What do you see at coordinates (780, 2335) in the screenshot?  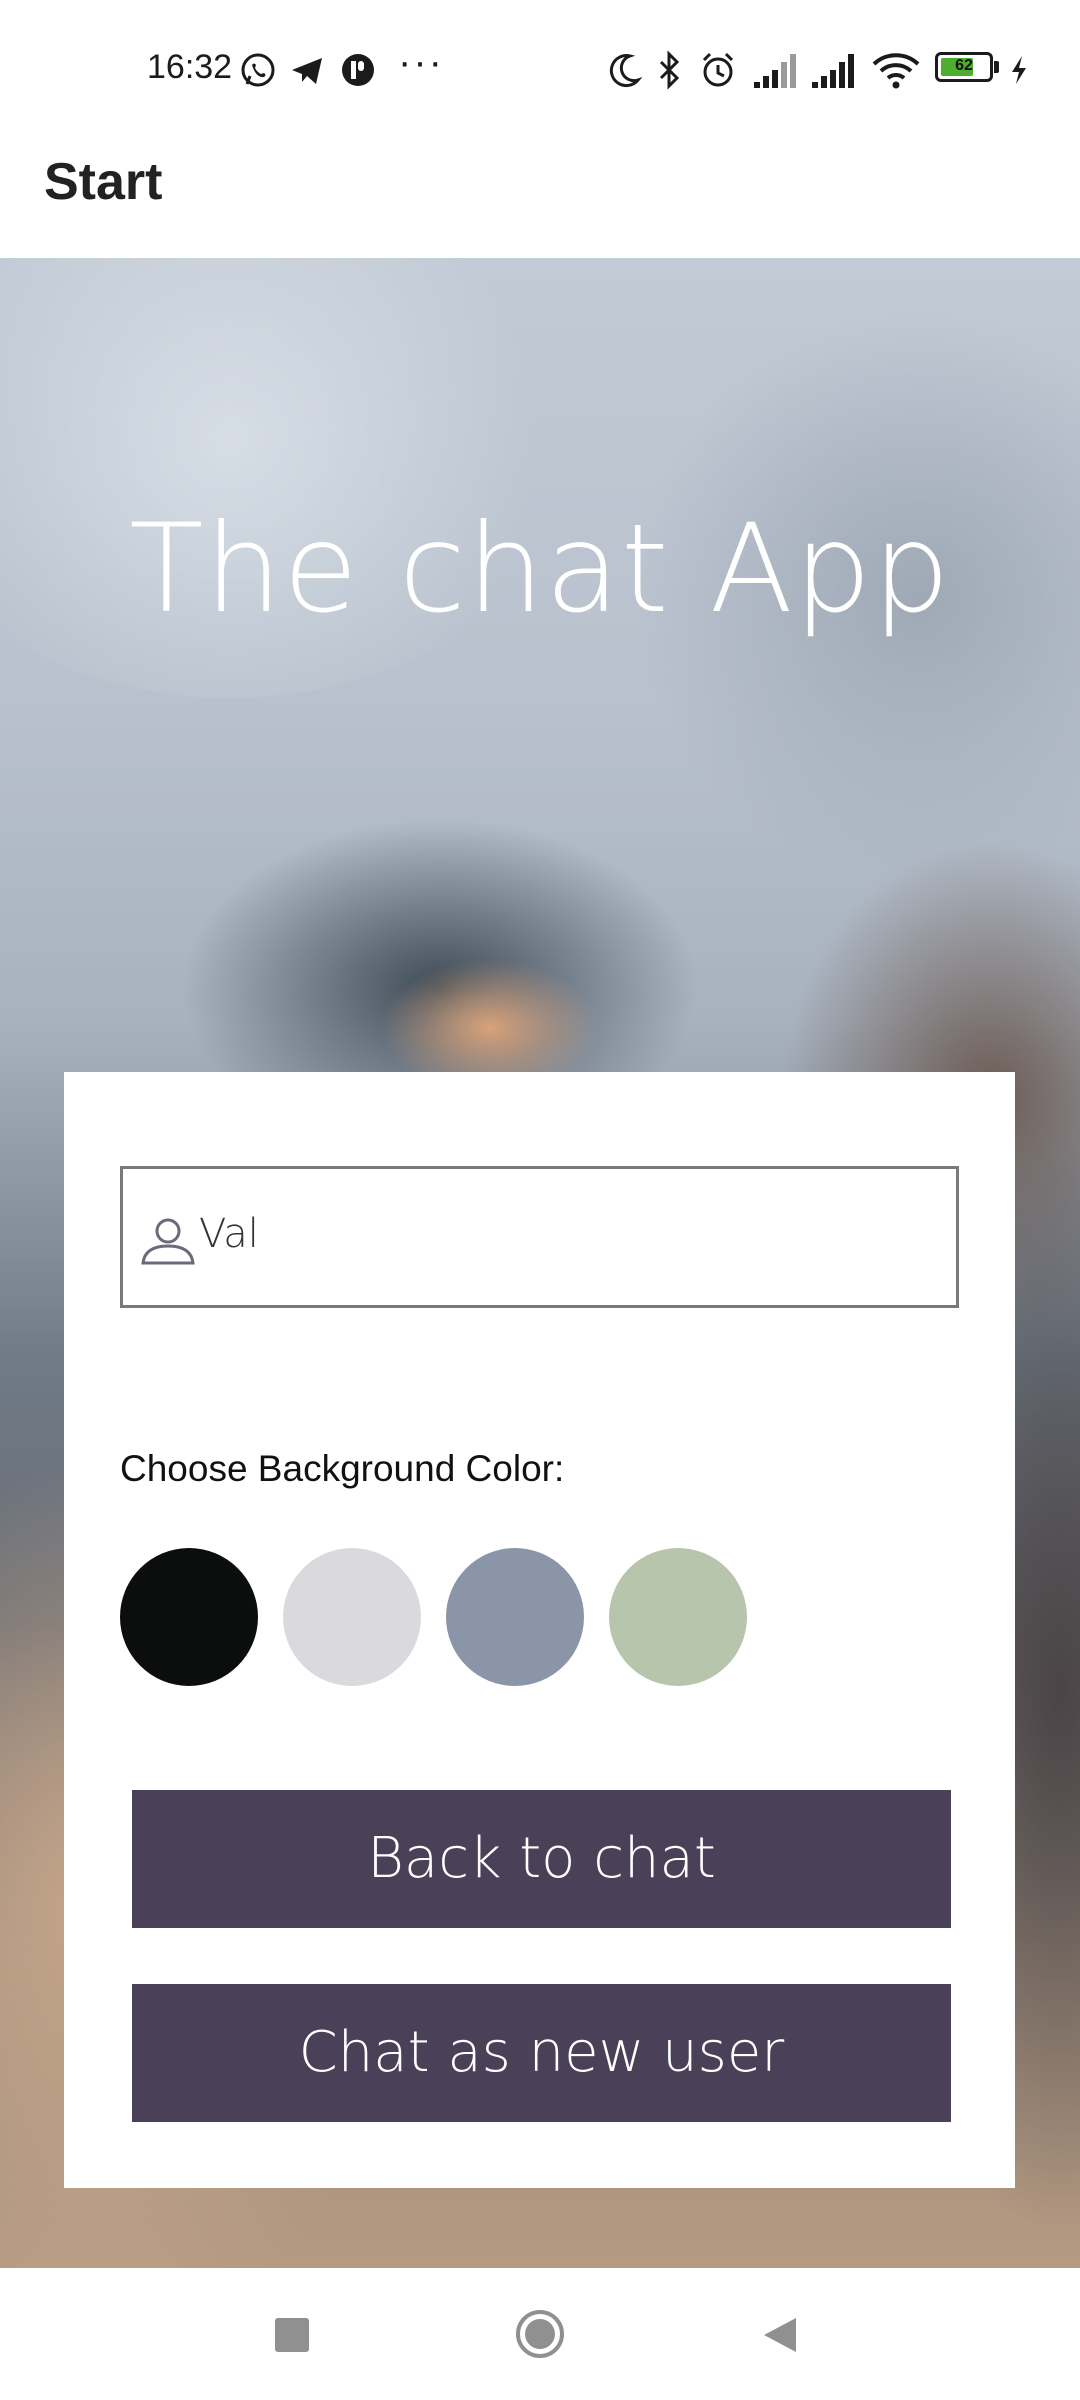 I see `back-icon` at bounding box center [780, 2335].